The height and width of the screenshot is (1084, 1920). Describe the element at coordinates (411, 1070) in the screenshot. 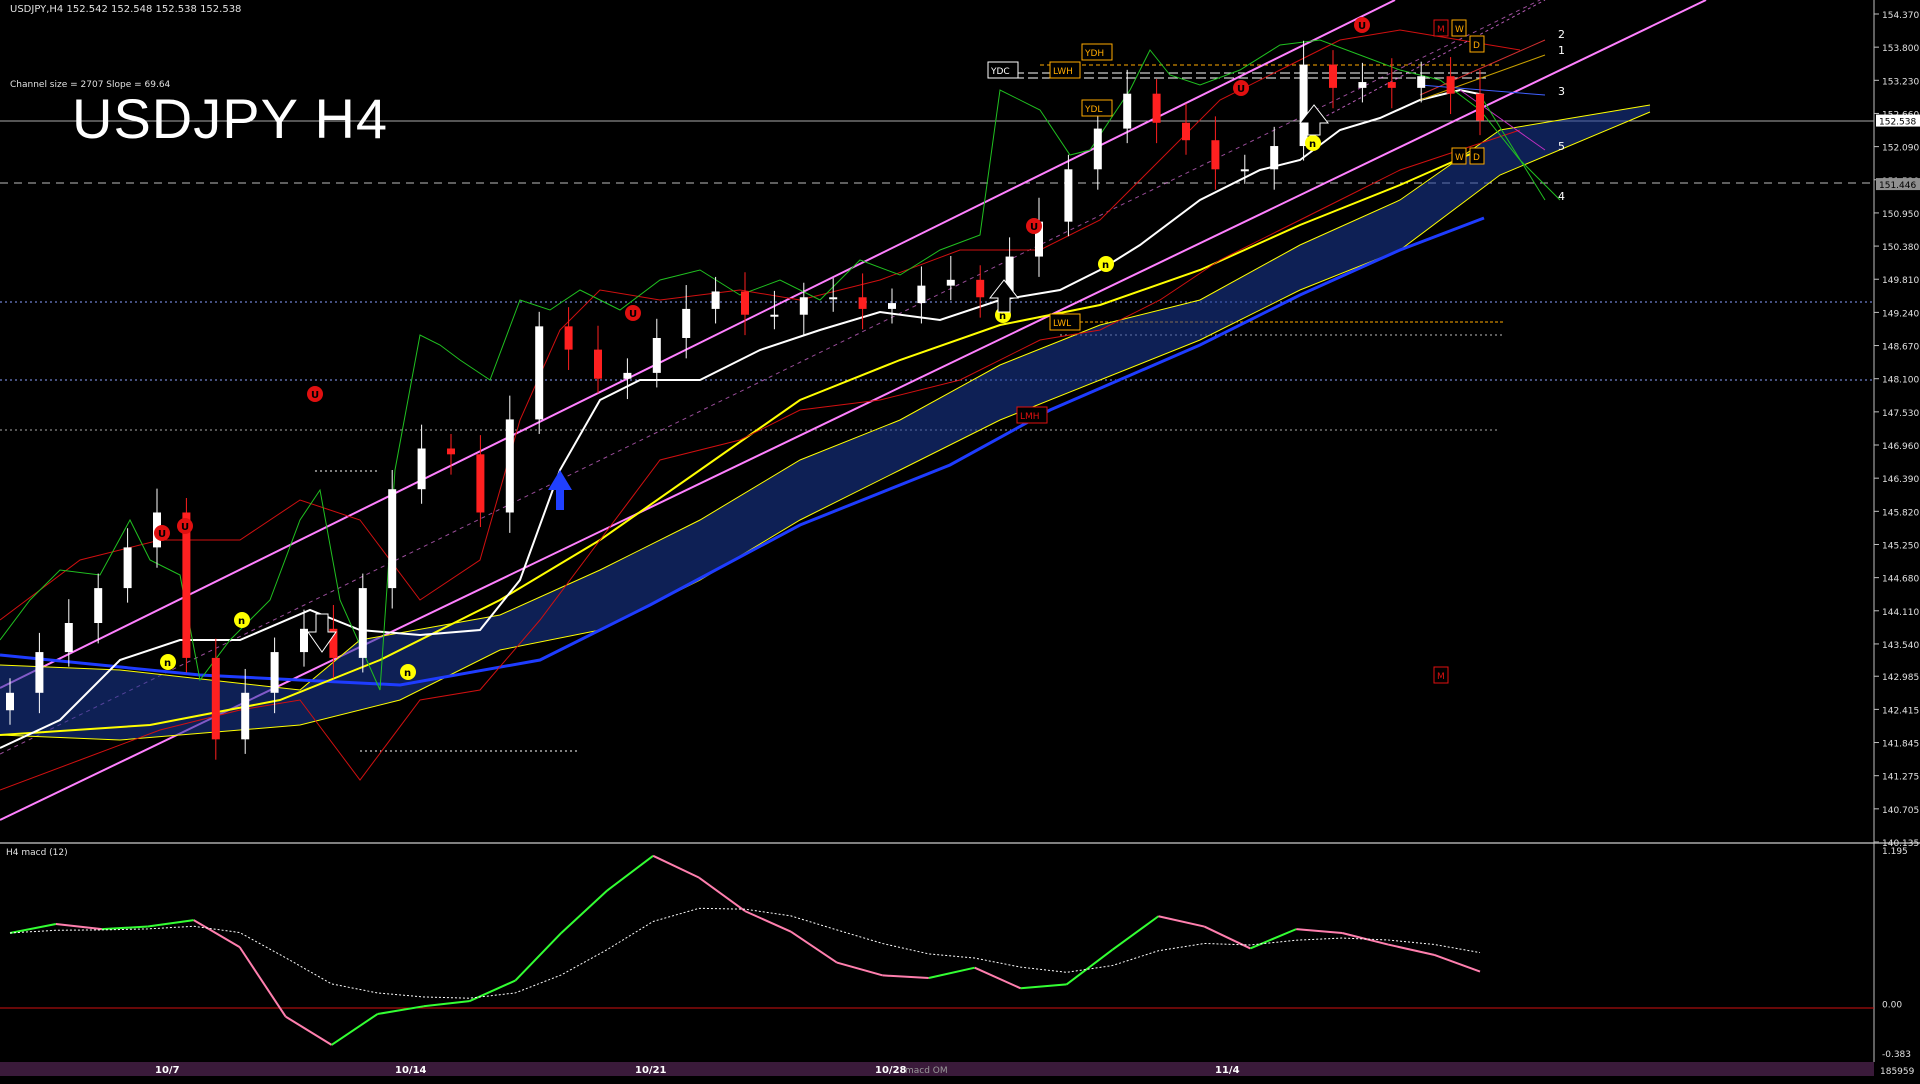

I see `date-label: 10/14` at that location.